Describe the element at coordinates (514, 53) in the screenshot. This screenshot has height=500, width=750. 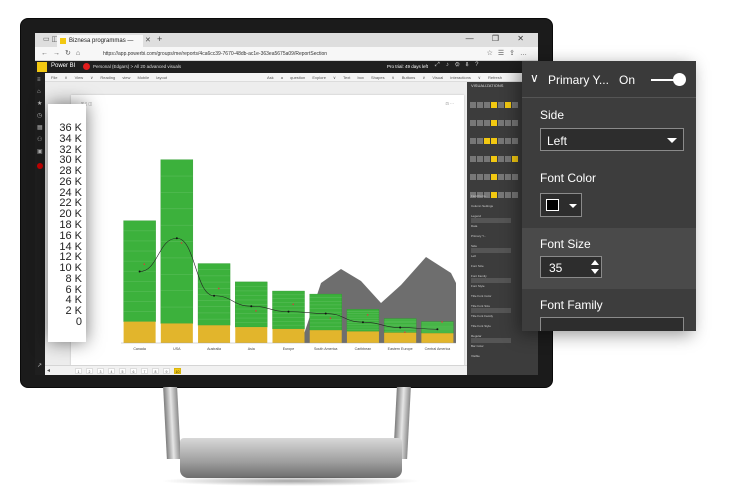
I see `share-icon: ⇪` at that location.